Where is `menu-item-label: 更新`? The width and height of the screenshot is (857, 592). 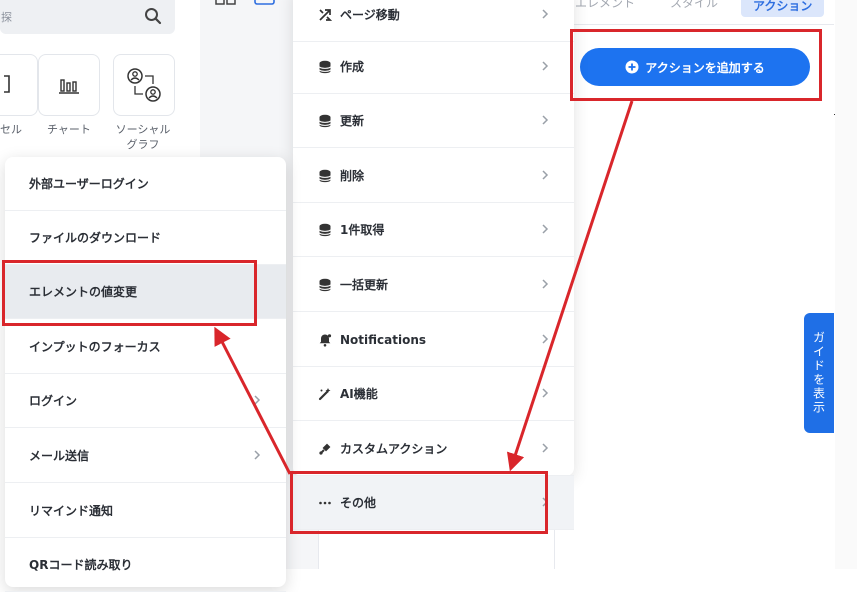 menu-item-label: 更新 is located at coordinates (352, 121).